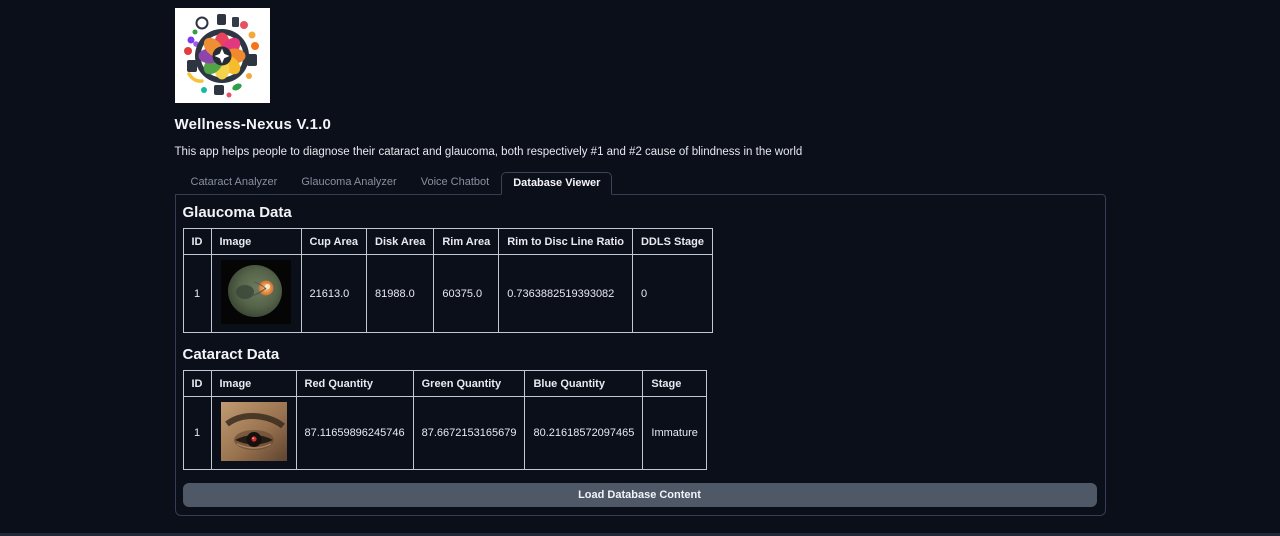 This screenshot has width=1280, height=536. Describe the element at coordinates (557, 183) in the screenshot. I see `tab-database-viewer: Database Viewer` at that location.